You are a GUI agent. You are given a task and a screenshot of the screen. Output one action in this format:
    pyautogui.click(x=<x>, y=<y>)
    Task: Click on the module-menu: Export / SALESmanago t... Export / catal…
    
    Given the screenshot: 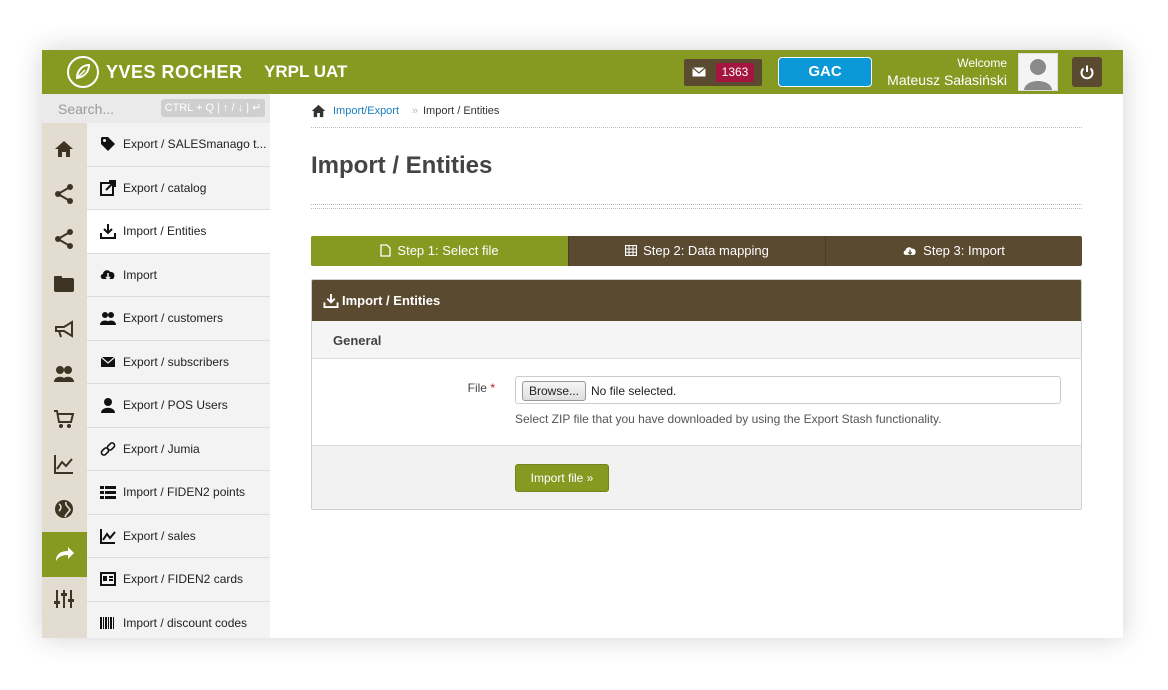 What is the action you would take?
    pyautogui.click(x=179, y=381)
    